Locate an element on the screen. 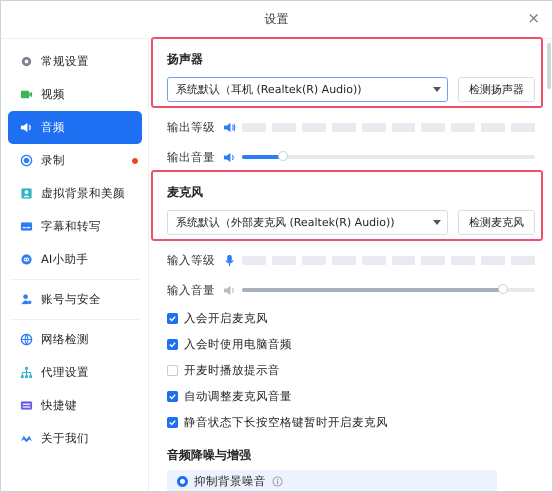  option-checkbox: 入会时使用电脑音频 is located at coordinates (351, 344).